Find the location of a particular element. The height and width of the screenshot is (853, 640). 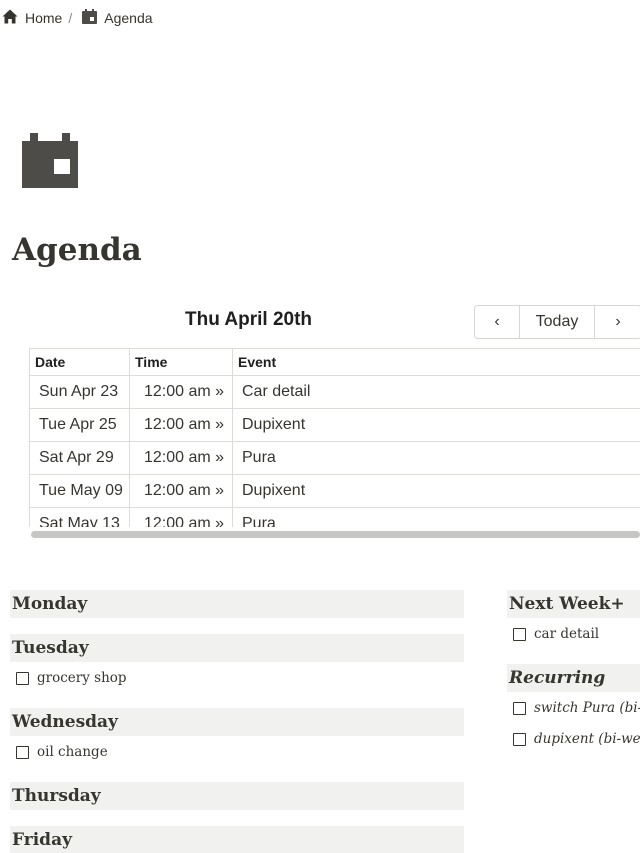

breadcrumb-agenda: Agenda is located at coordinates (117, 18).